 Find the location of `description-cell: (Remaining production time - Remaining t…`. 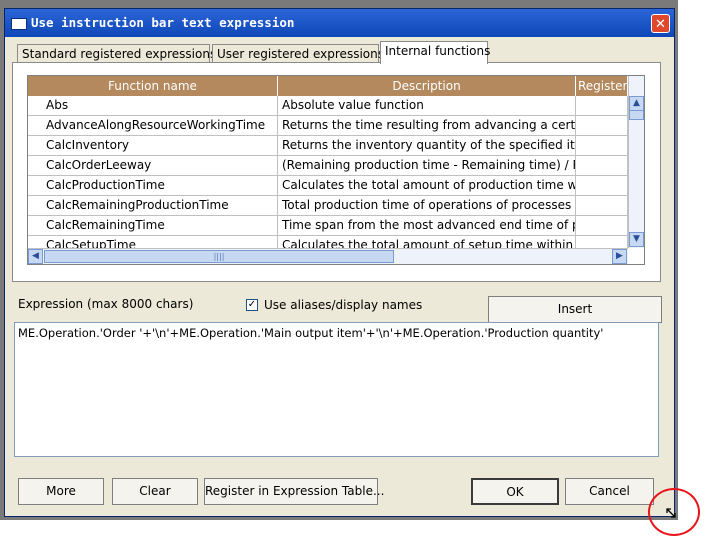

description-cell: (Remaining production time - Remaining t… is located at coordinates (427, 166).